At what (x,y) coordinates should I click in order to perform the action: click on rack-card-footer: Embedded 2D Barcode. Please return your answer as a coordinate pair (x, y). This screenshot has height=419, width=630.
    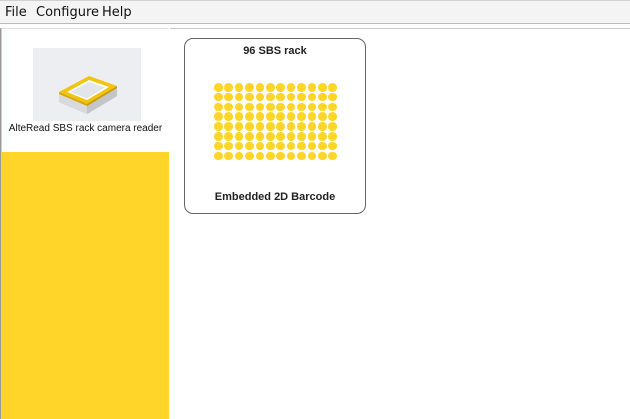
    Looking at the image, I should click on (275, 197).